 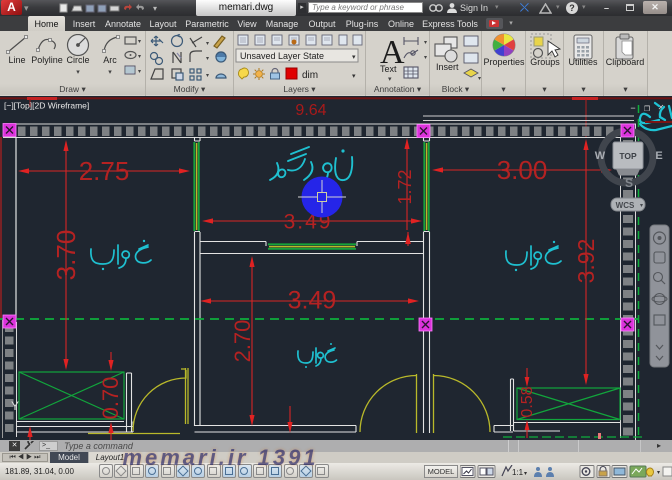 I want to click on svg-text: Text, so click(x=388, y=69).